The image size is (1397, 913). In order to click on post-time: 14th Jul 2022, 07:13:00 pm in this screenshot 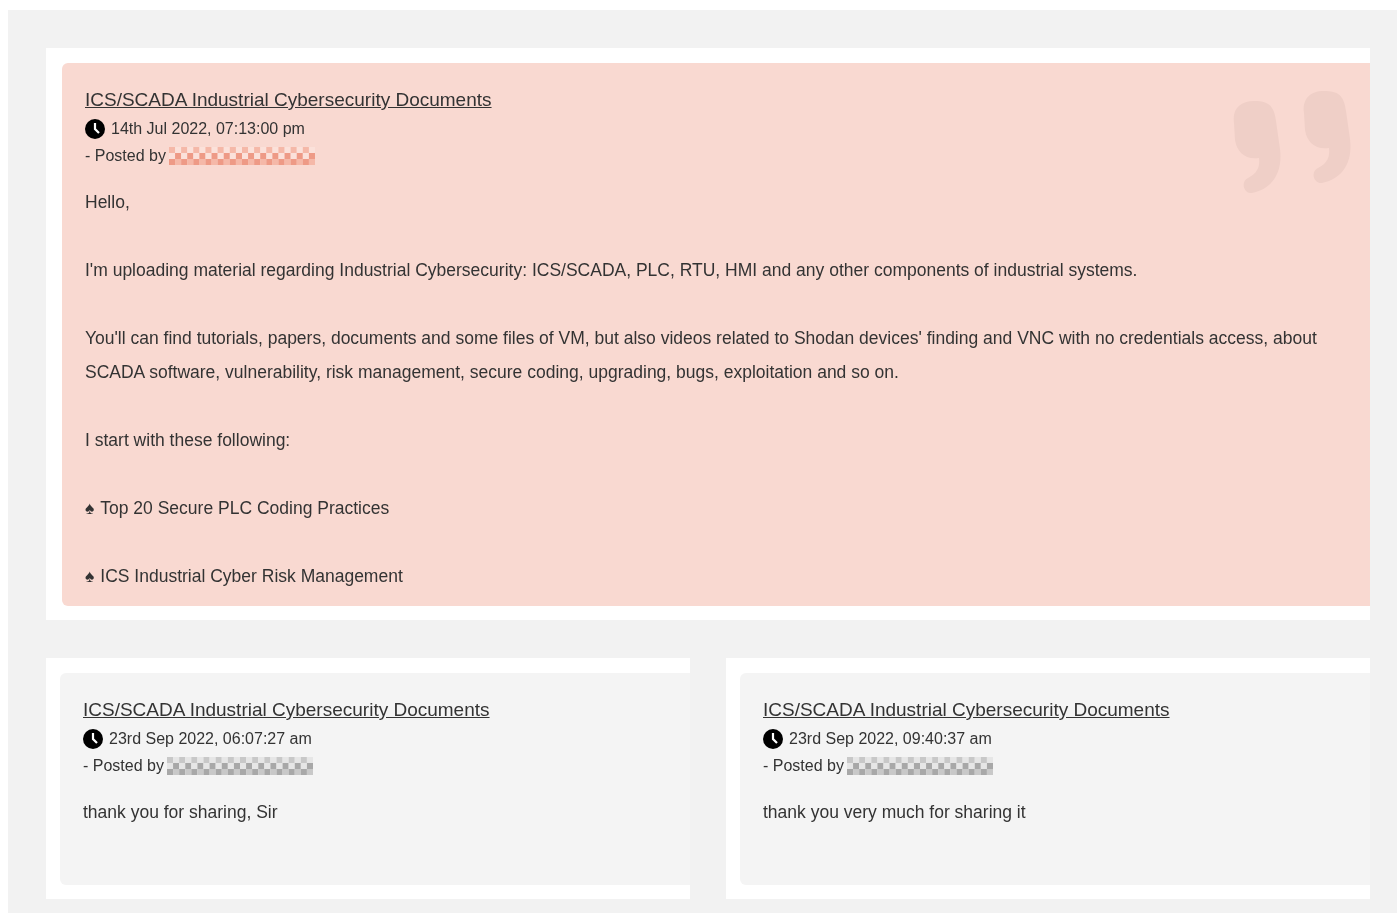, I will do `click(208, 129)`.